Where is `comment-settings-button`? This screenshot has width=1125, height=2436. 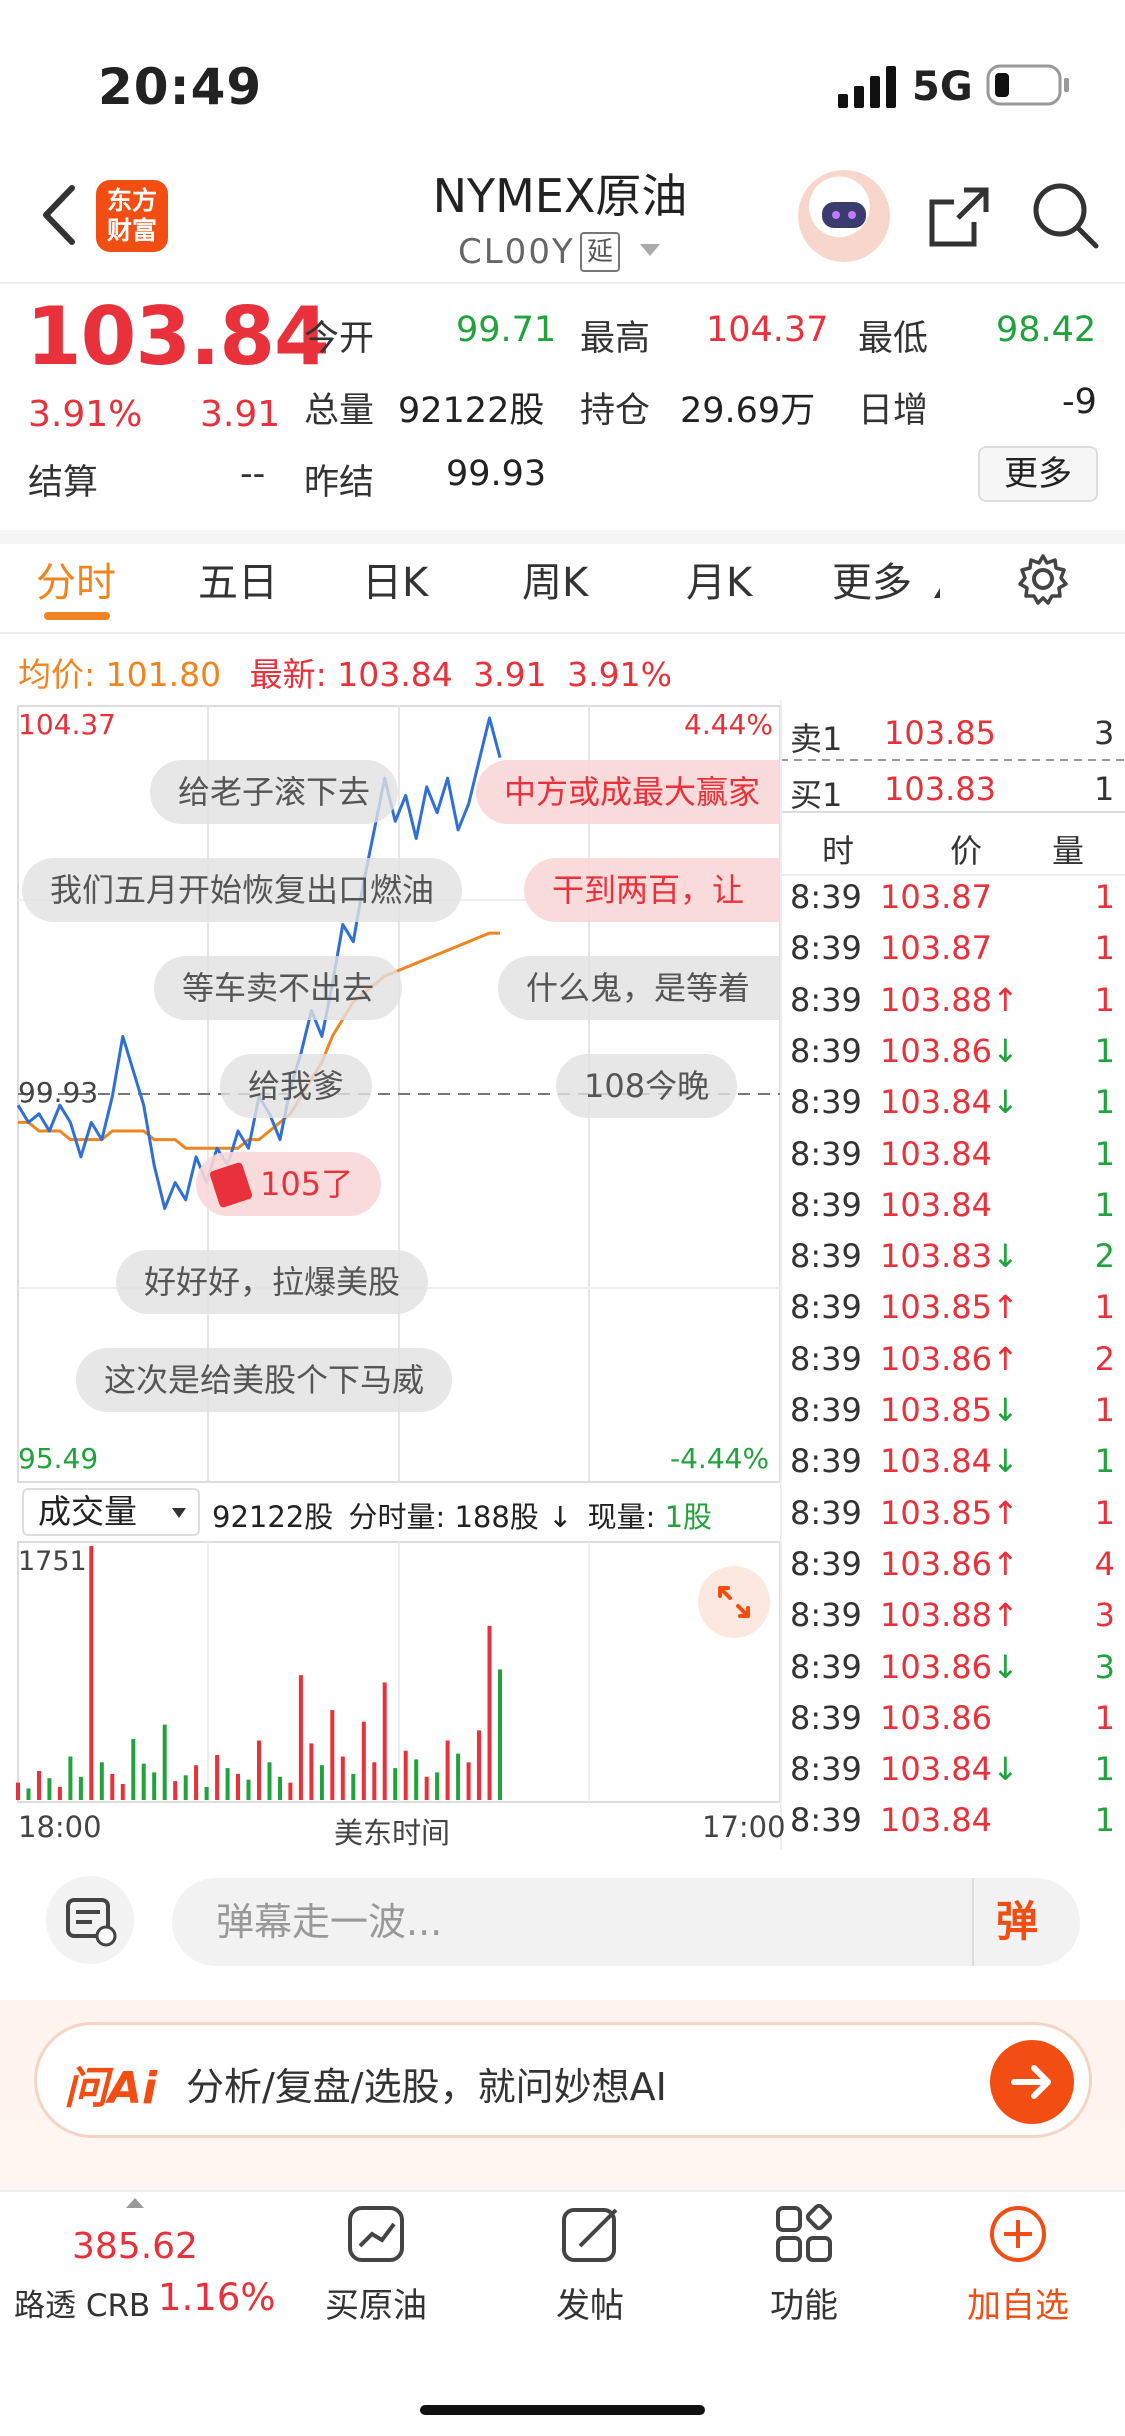 comment-settings-button is located at coordinates (90, 1920).